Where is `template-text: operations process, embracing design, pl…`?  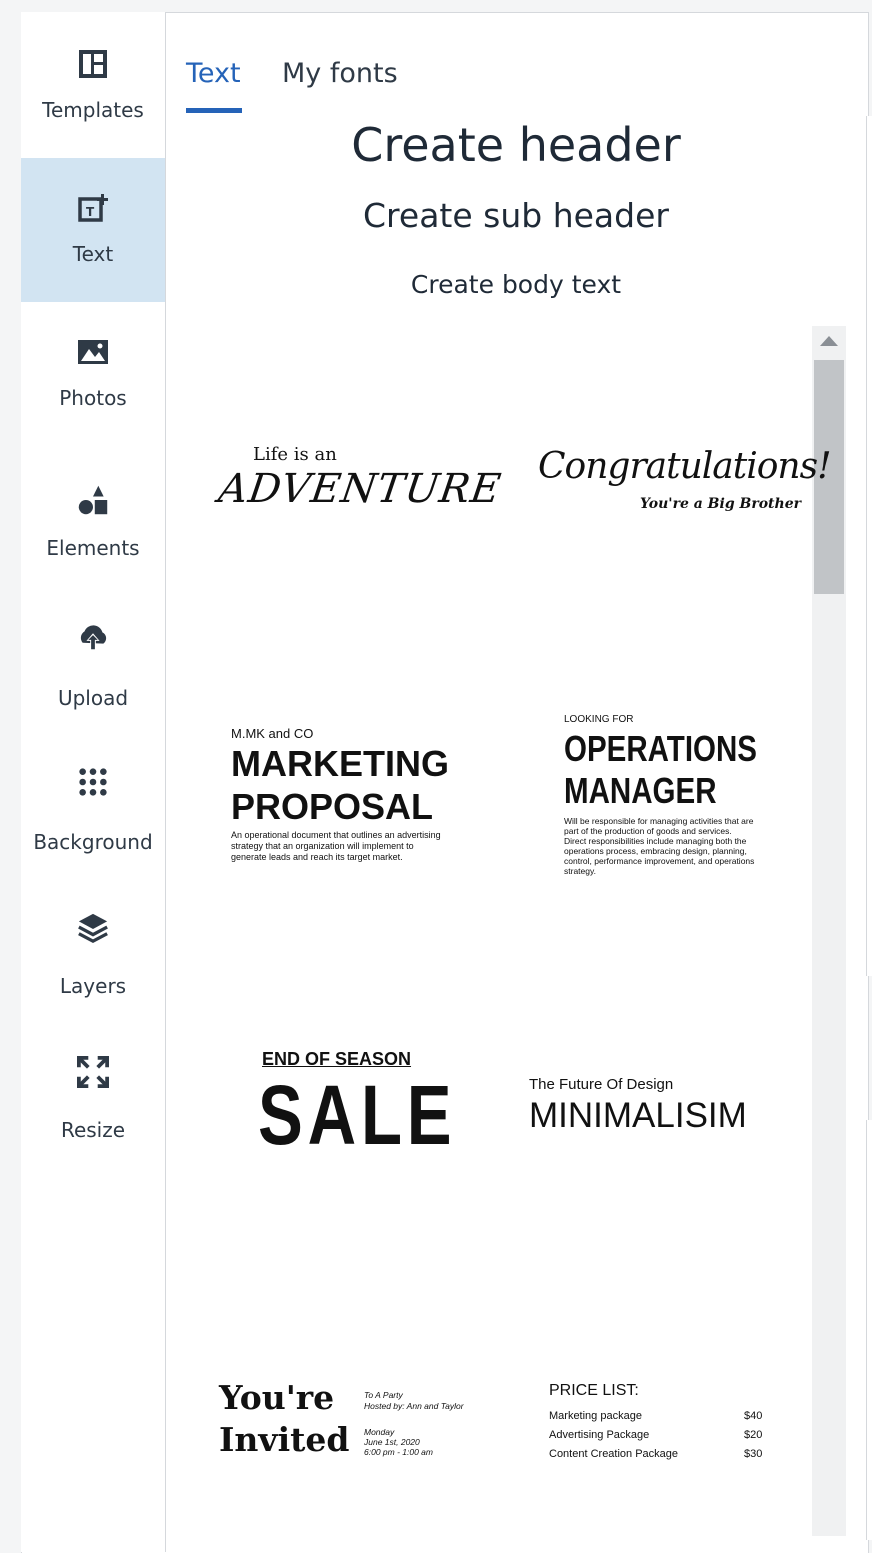 template-text: operations process, embracing design, pl… is located at coordinates (655, 851).